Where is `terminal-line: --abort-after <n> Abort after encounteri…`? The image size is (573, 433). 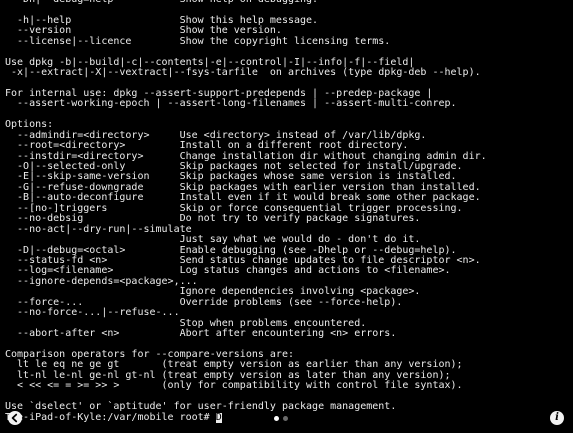
terminal-line: --abort-after <n> Abort after encounteri… is located at coordinates (201, 333).